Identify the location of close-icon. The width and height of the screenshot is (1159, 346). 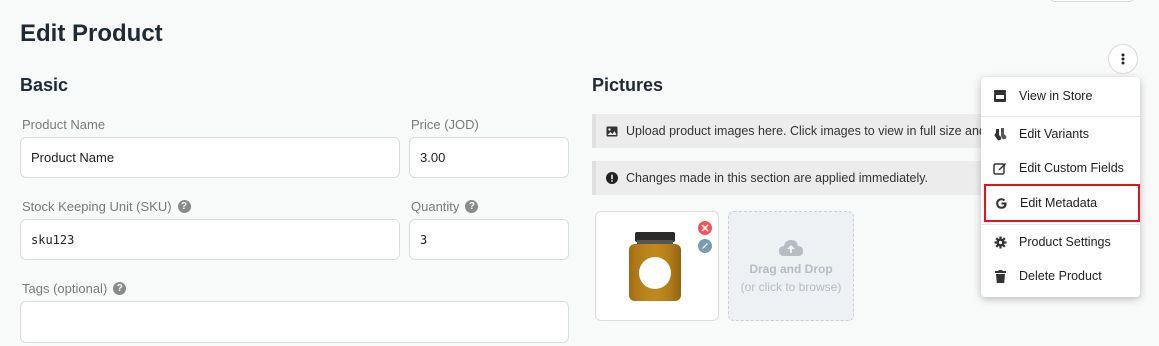
(705, 228).